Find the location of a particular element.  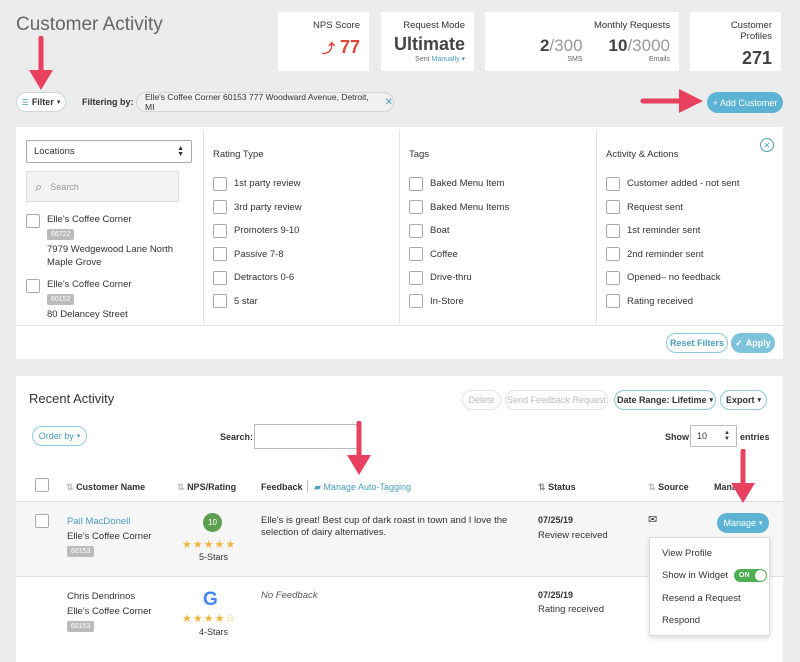

entries-select: 10 ▲ ▼ is located at coordinates (713, 436).